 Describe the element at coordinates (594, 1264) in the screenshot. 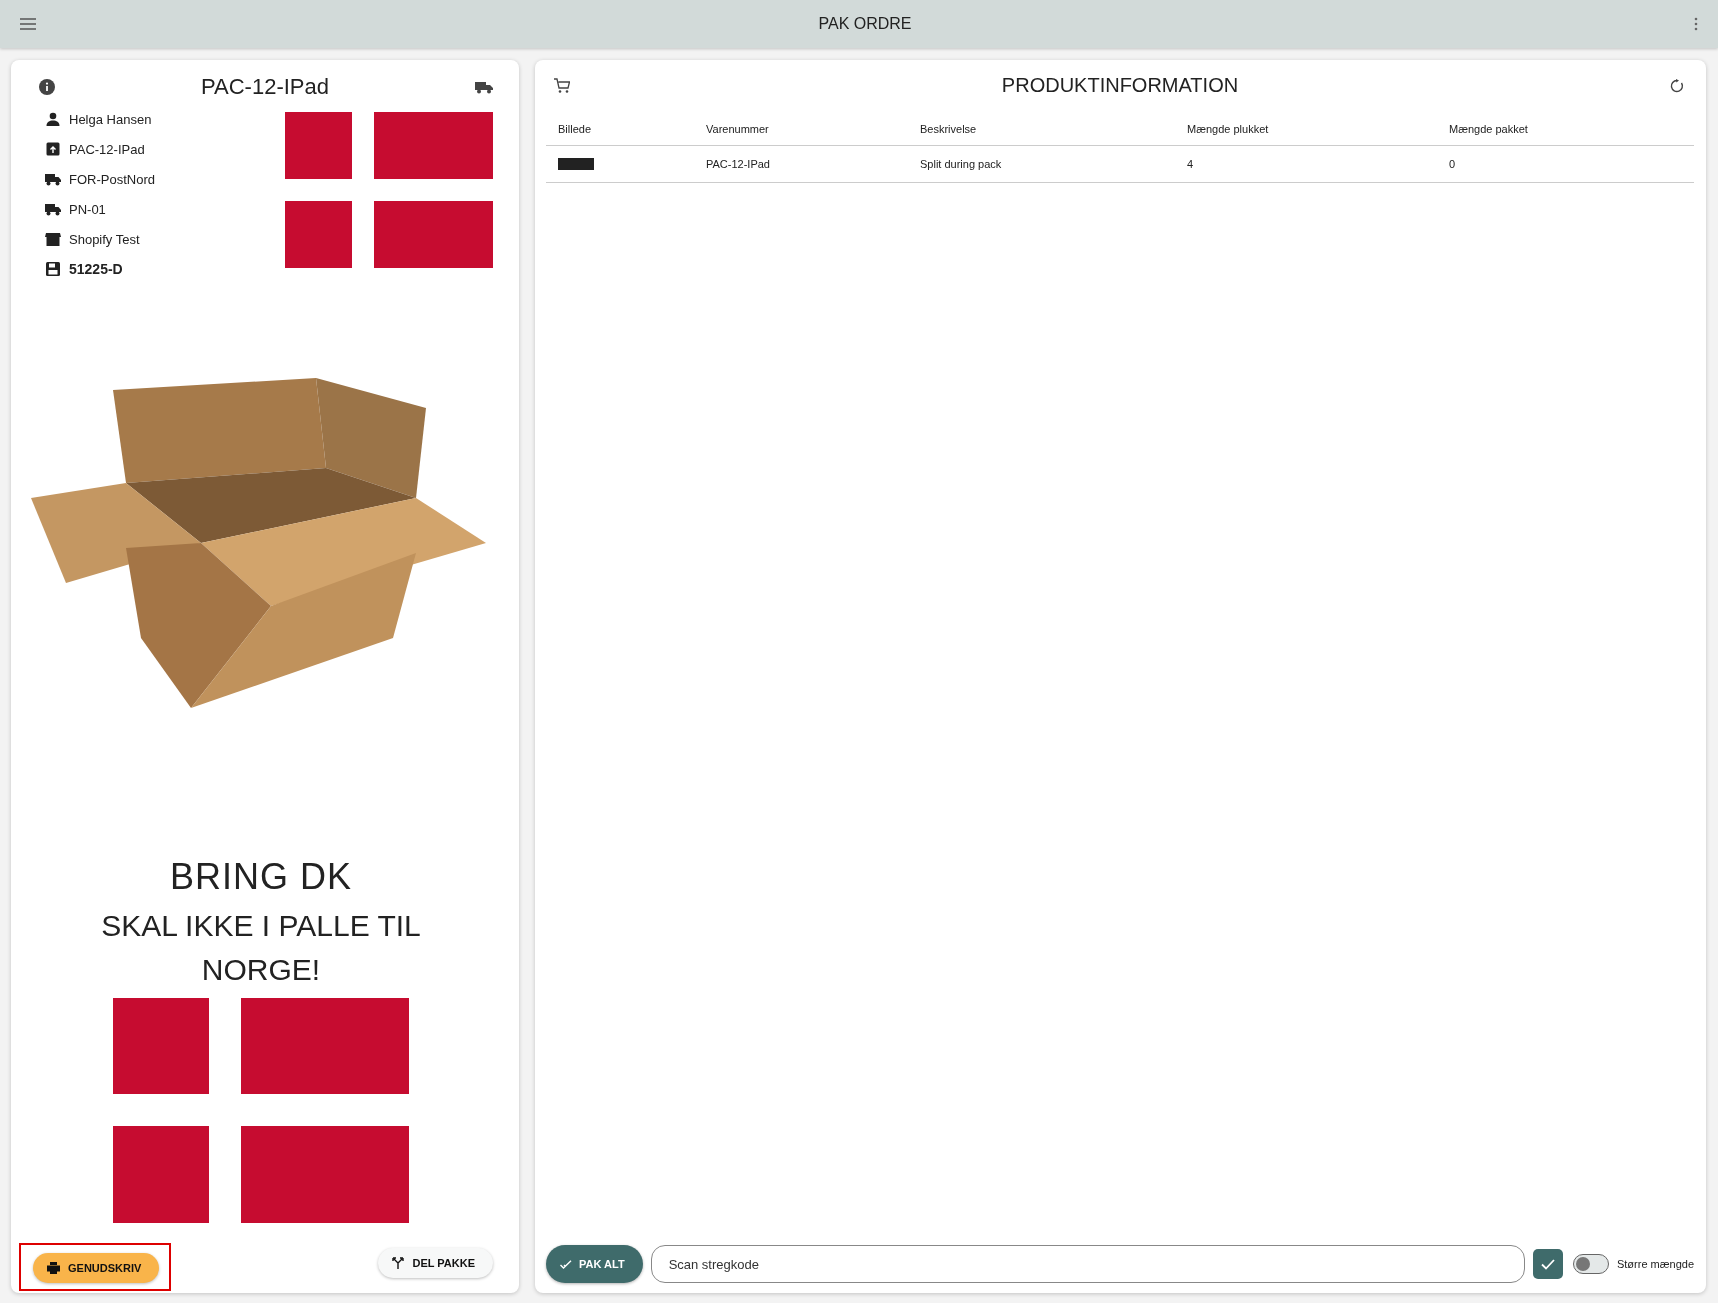

I see `pack-all-button: PAK ALT` at that location.